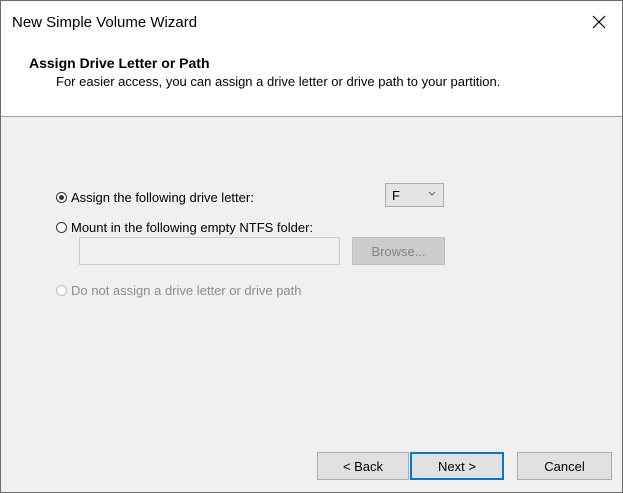 The height and width of the screenshot is (493, 623). What do you see at coordinates (61, 197) in the screenshot?
I see `assign-letter-radio` at bounding box center [61, 197].